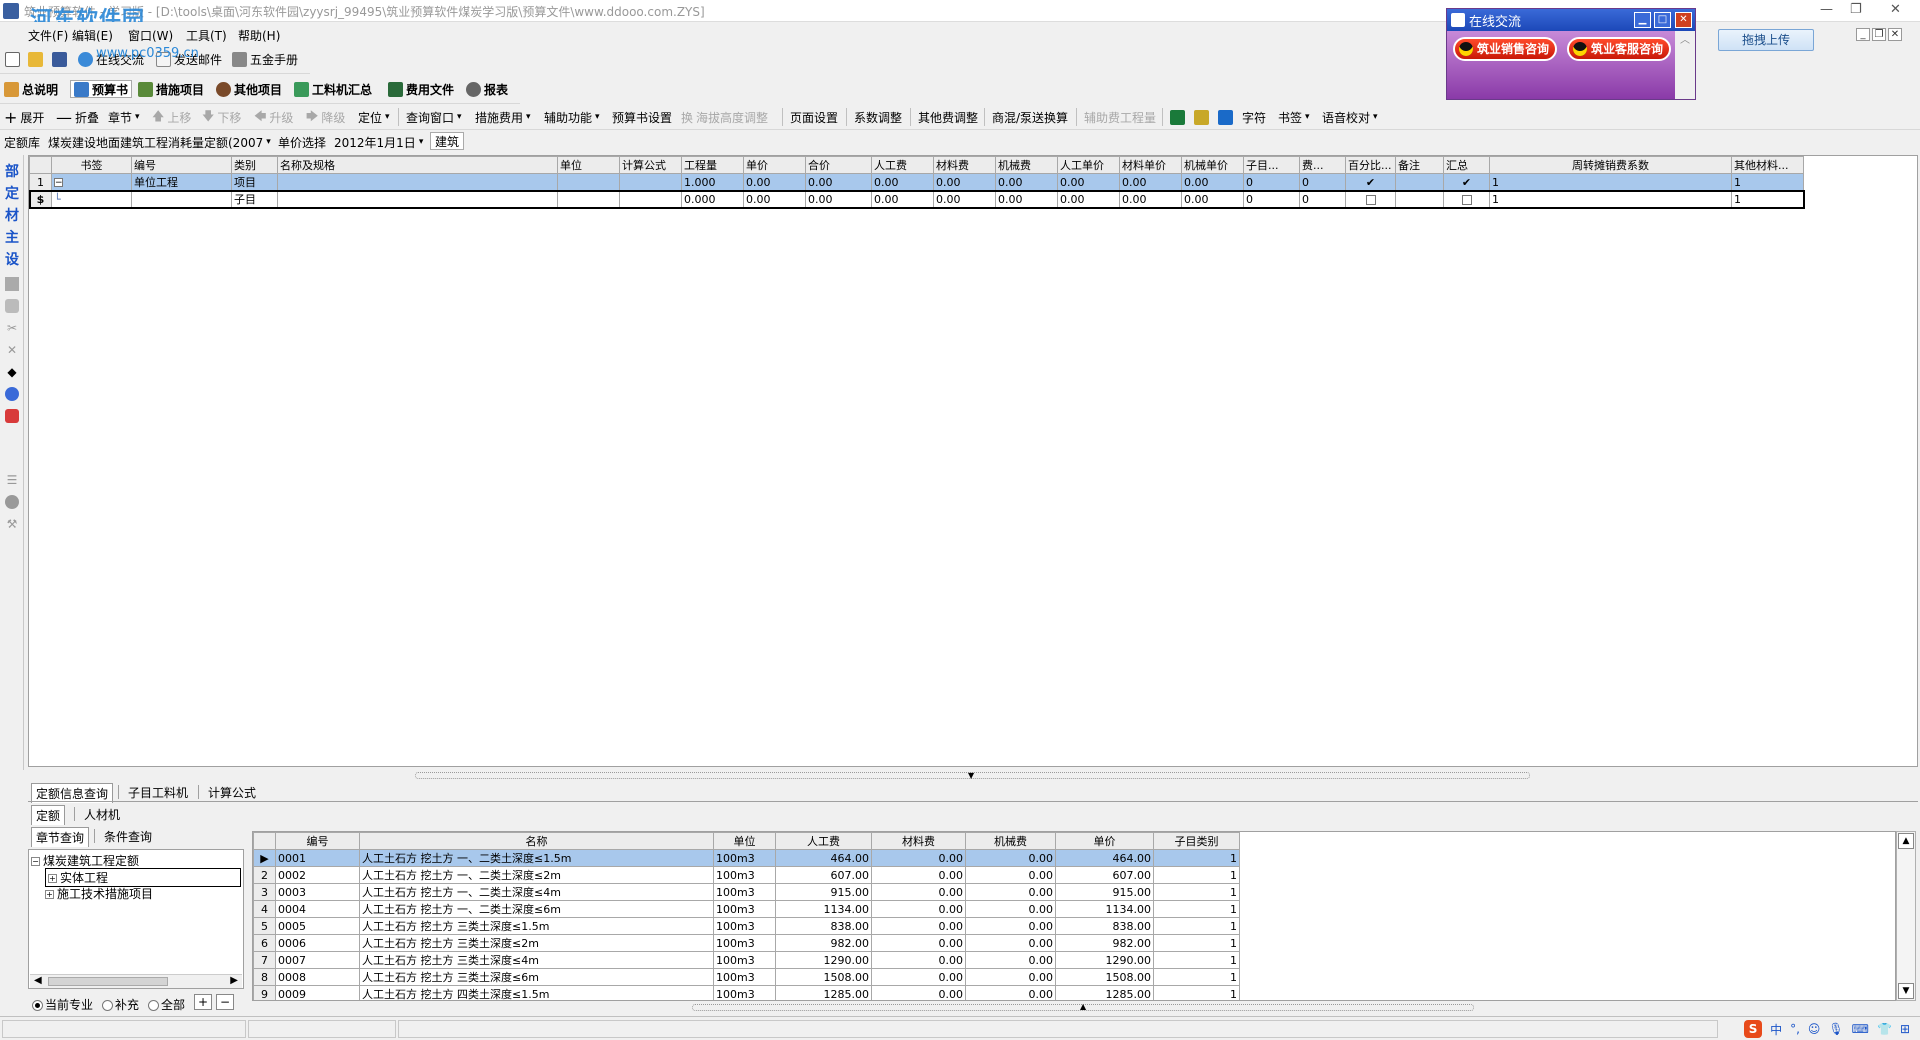  I want to click on close-icon: ✕, so click(1895, 9).